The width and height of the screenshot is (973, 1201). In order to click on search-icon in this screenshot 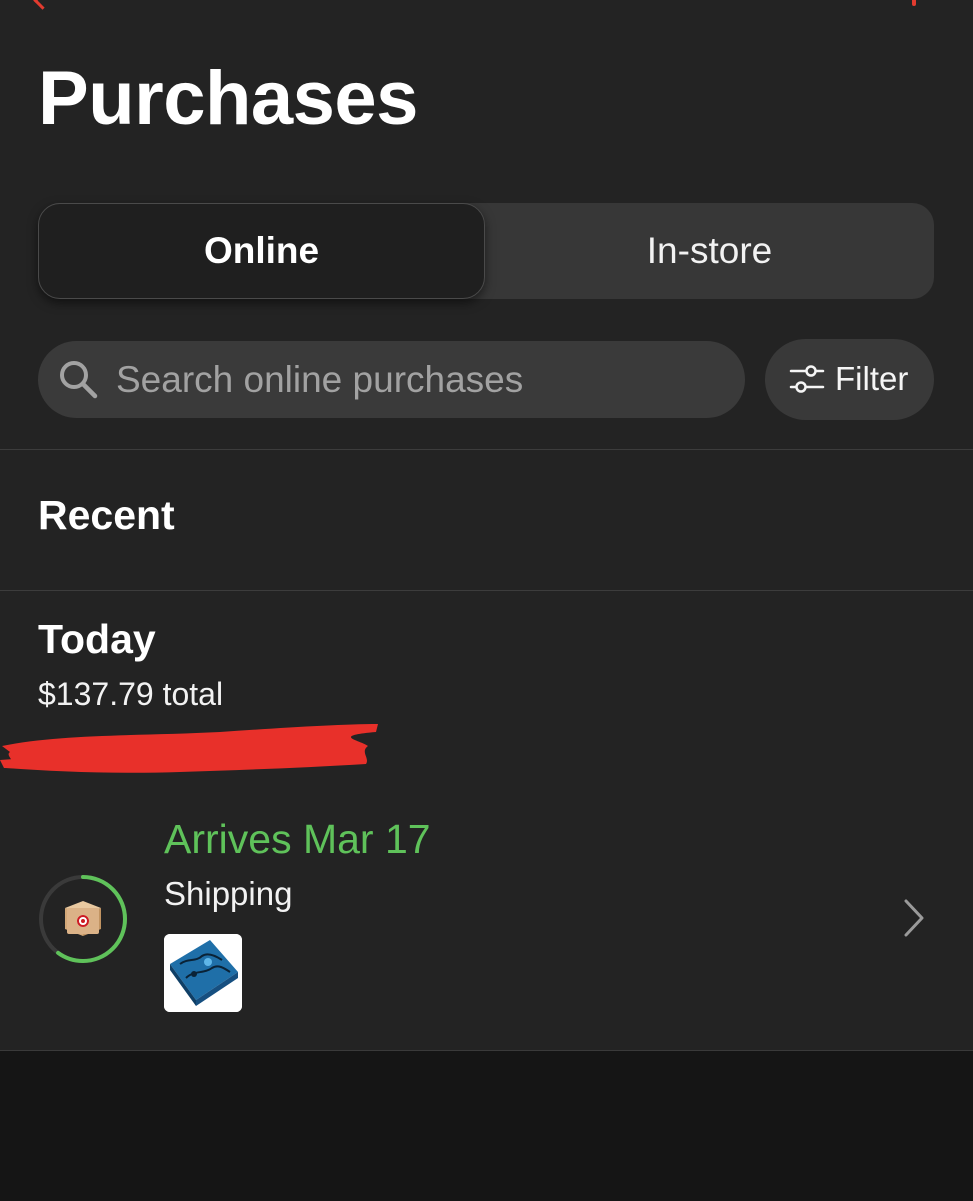, I will do `click(79, 380)`.